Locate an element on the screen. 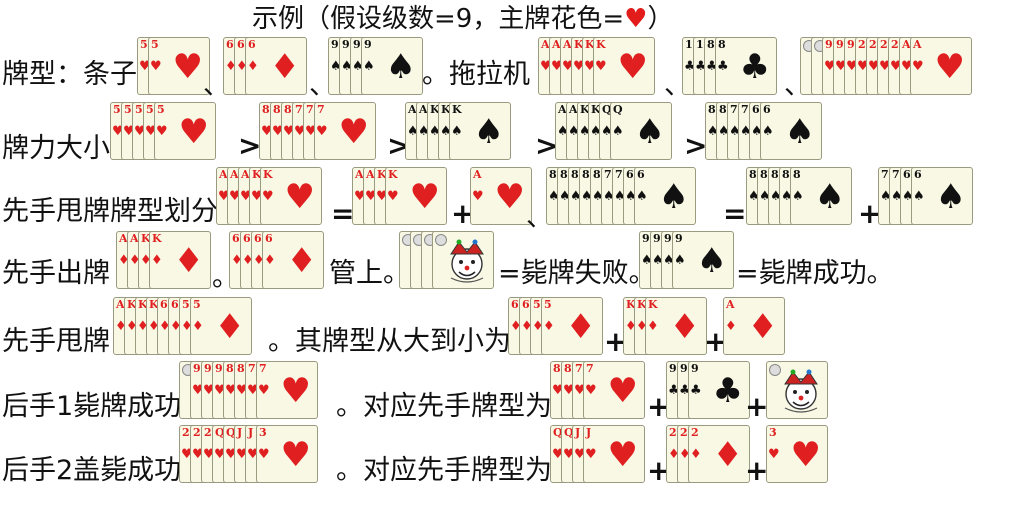 The height and width of the screenshot is (530, 1024). hand-f1-joker is located at coordinates (797, 390).